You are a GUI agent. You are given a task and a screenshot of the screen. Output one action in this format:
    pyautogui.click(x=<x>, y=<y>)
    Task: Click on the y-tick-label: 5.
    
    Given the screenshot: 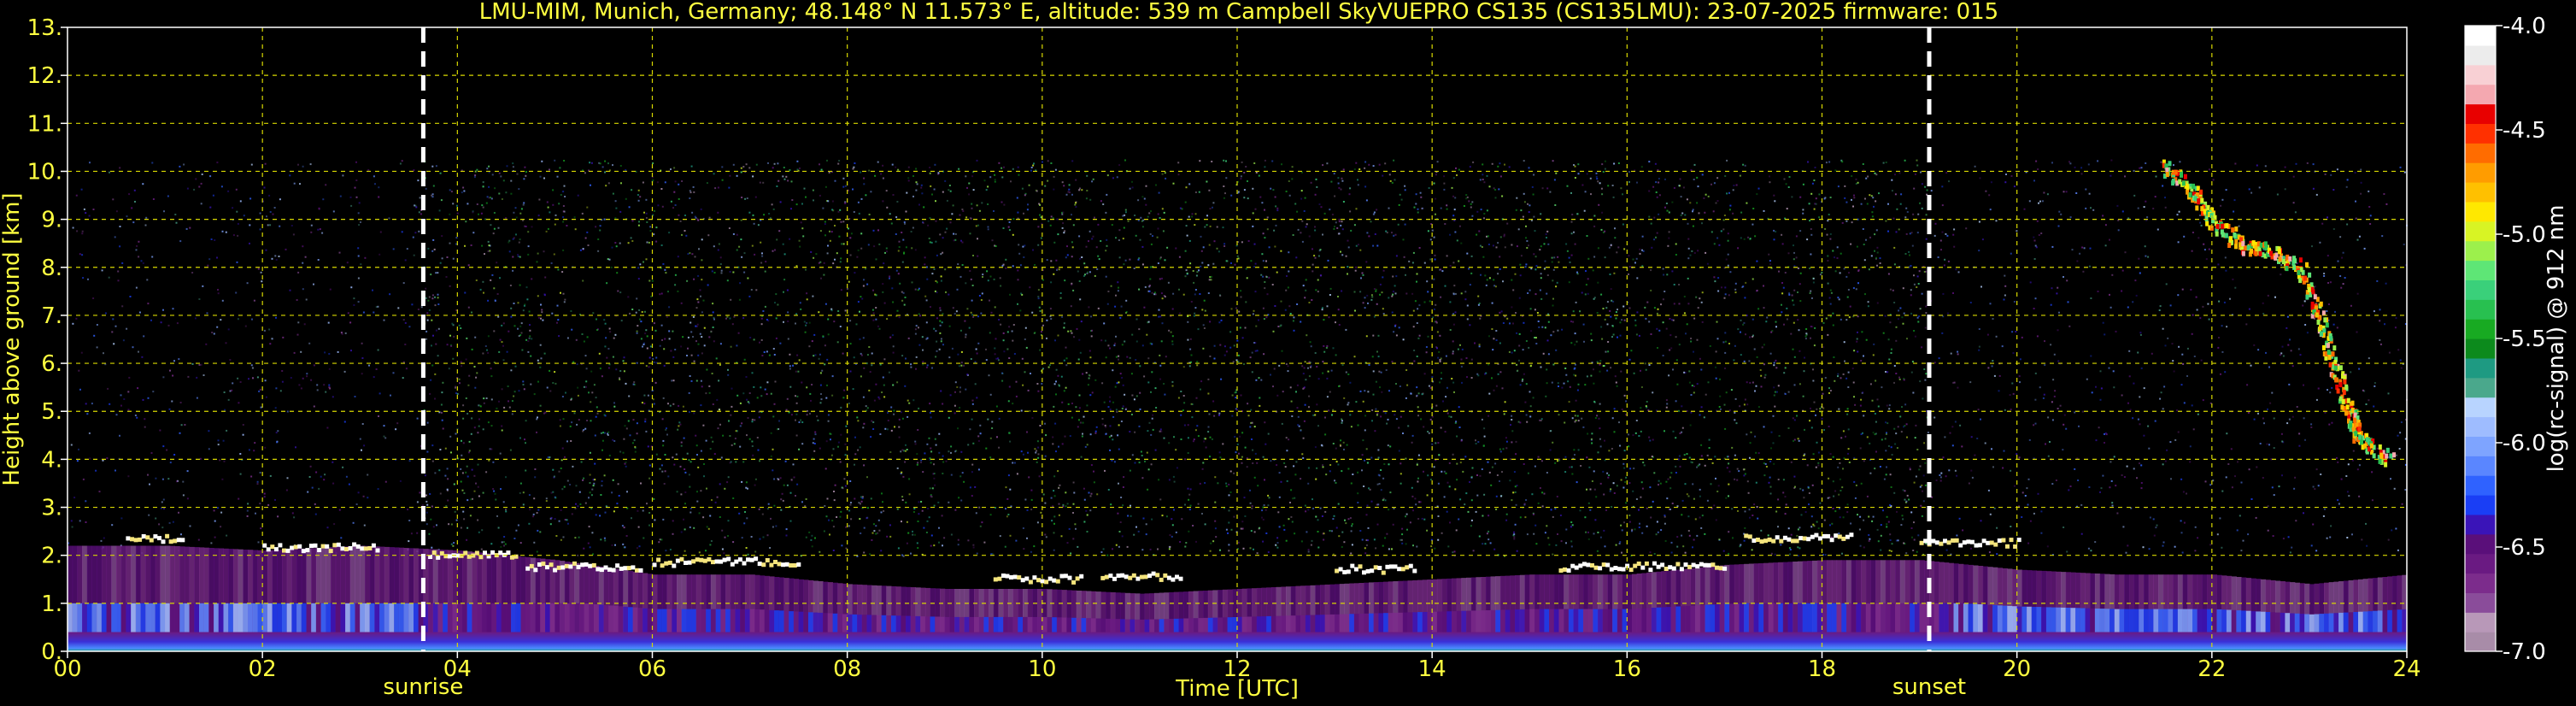 What is the action you would take?
    pyautogui.click(x=51, y=412)
    